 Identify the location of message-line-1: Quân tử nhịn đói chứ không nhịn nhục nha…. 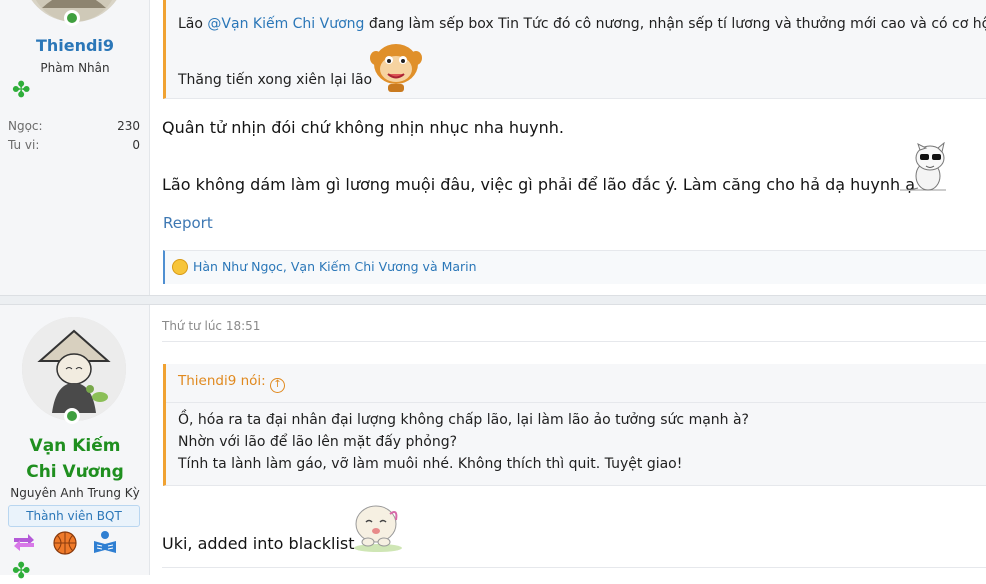
(363, 127).